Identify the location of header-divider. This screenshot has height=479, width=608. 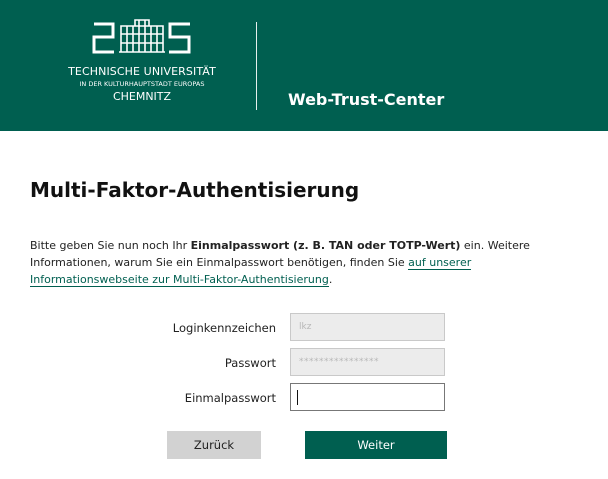
(256, 66).